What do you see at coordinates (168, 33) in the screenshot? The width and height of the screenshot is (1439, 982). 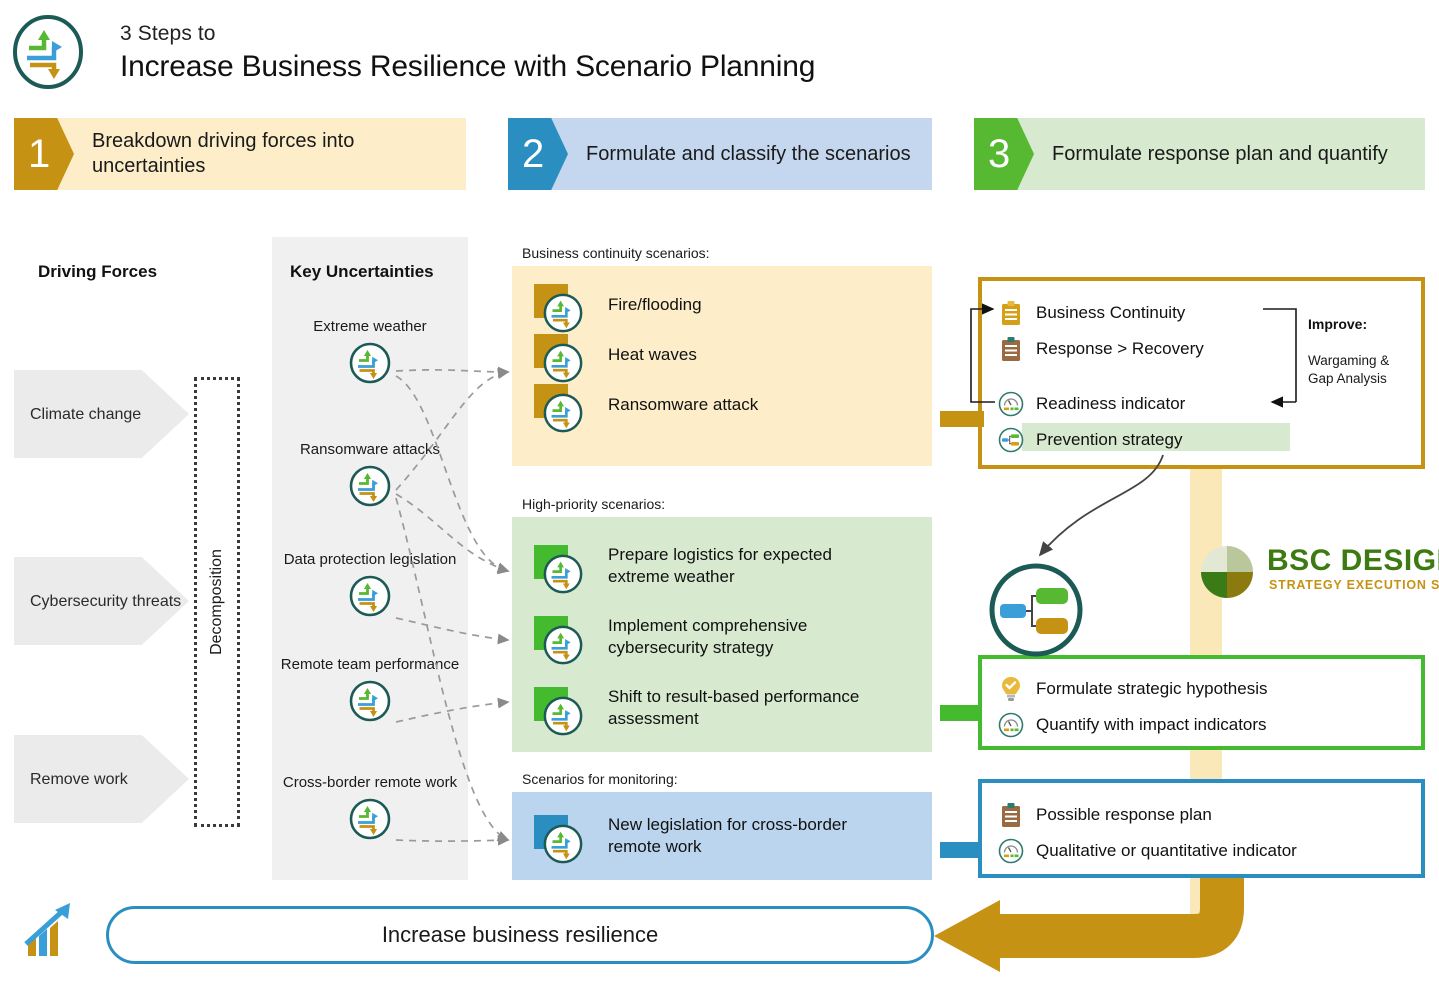 I see `header-subtitle: 3 Steps to` at bounding box center [168, 33].